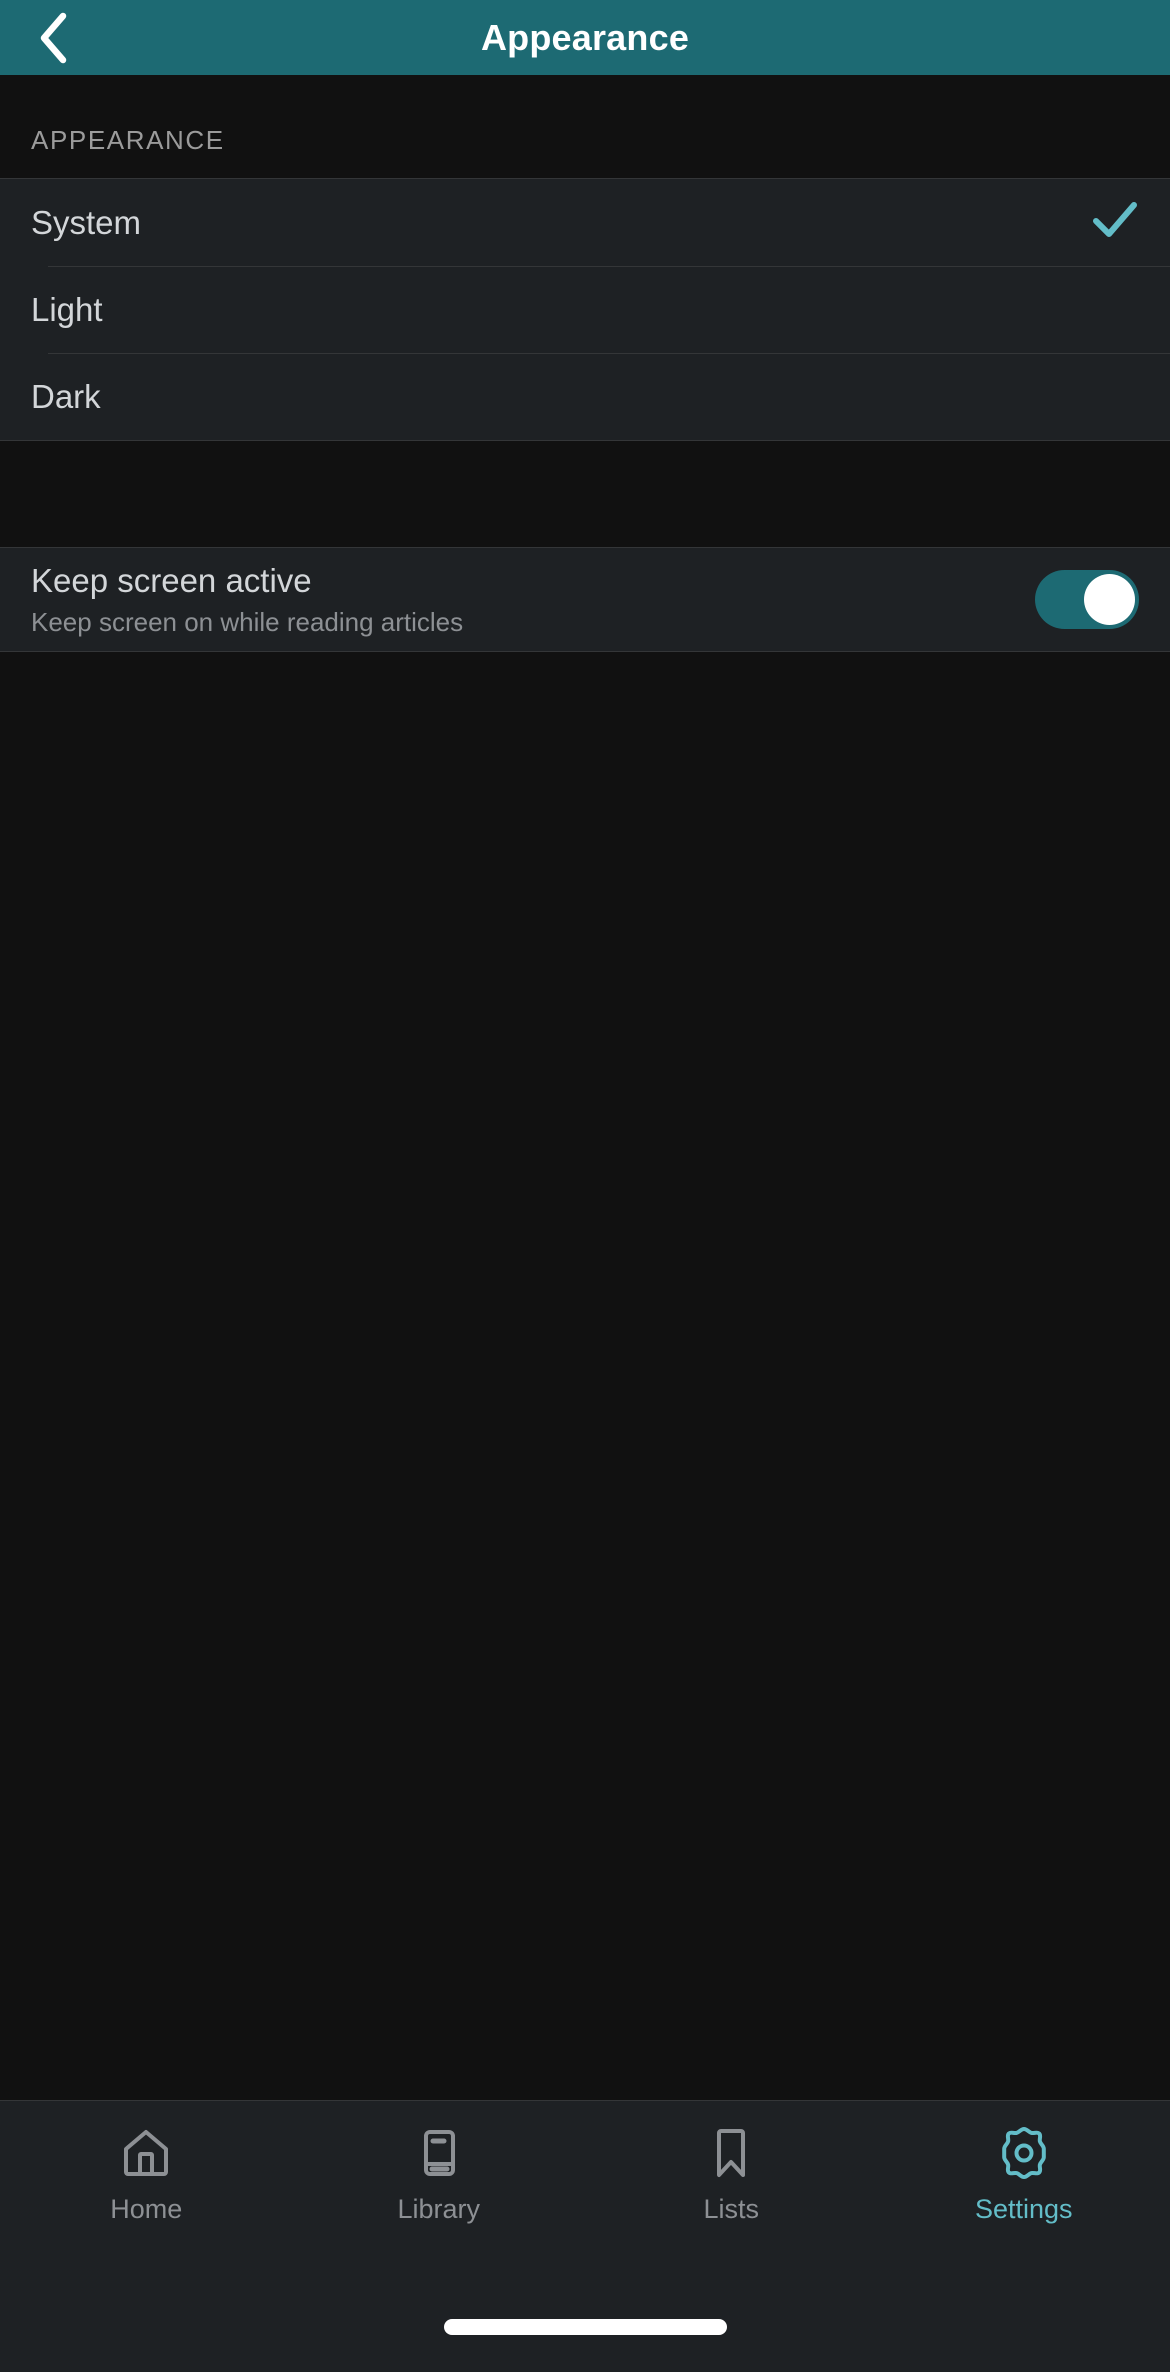 Image resolution: width=1170 pixels, height=2372 pixels. Describe the element at coordinates (1024, 2153) in the screenshot. I see `gear-icon` at that location.